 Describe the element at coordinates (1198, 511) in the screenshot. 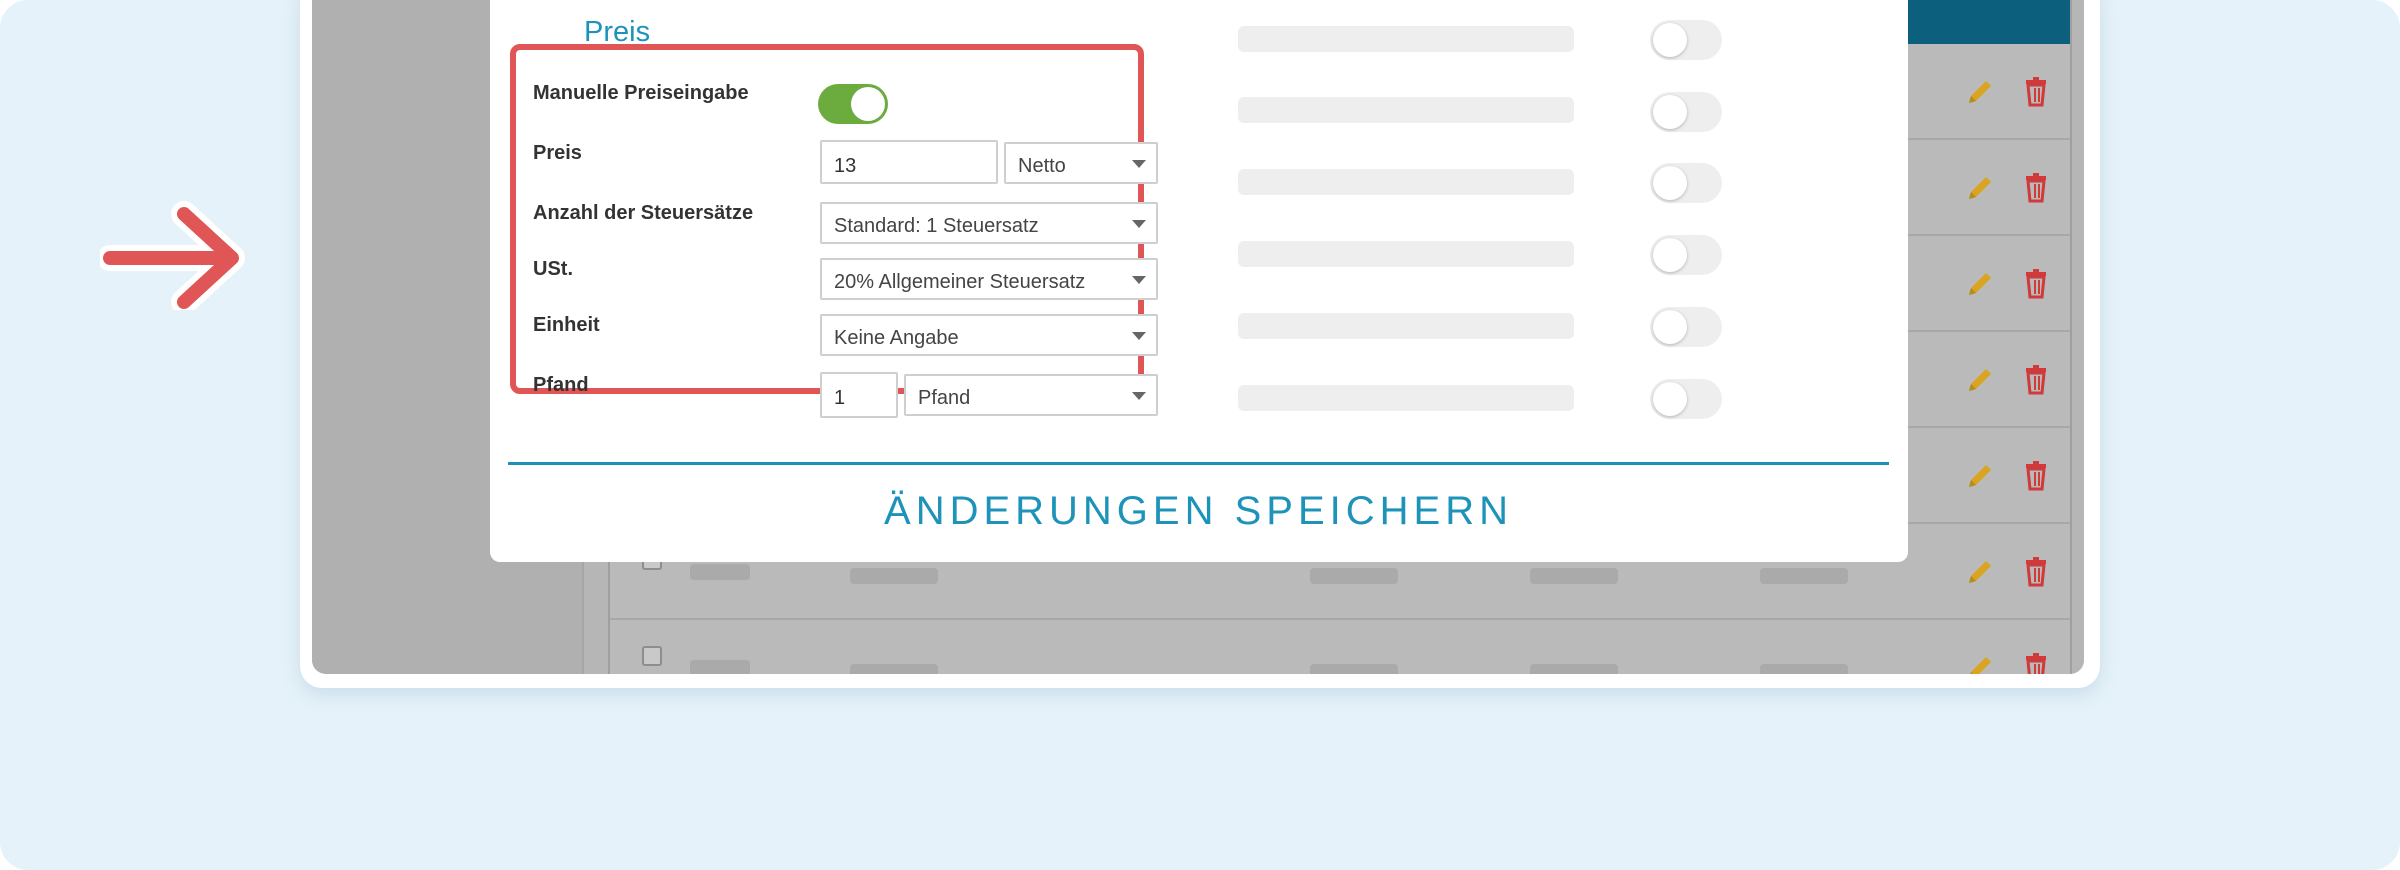

I see `save-changes-button: ÄNDERUNGEN SPEICHERN` at that location.